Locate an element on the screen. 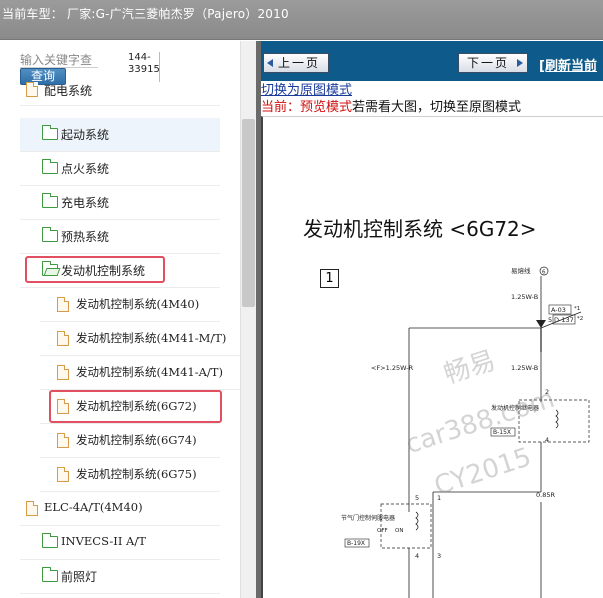  relay-label: 节气门控制伺服电器 is located at coordinates (368, 518).